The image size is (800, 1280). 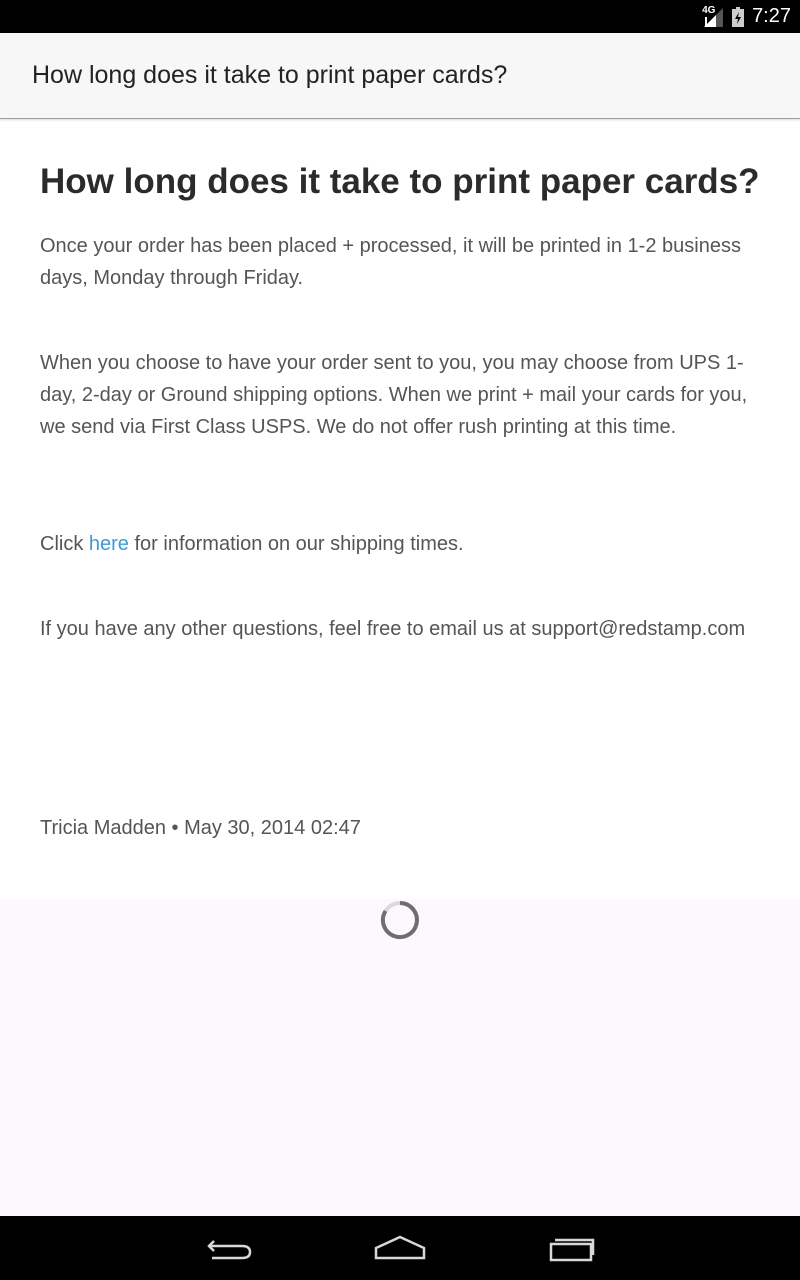 What do you see at coordinates (738, 16) in the screenshot?
I see `battery-icon` at bounding box center [738, 16].